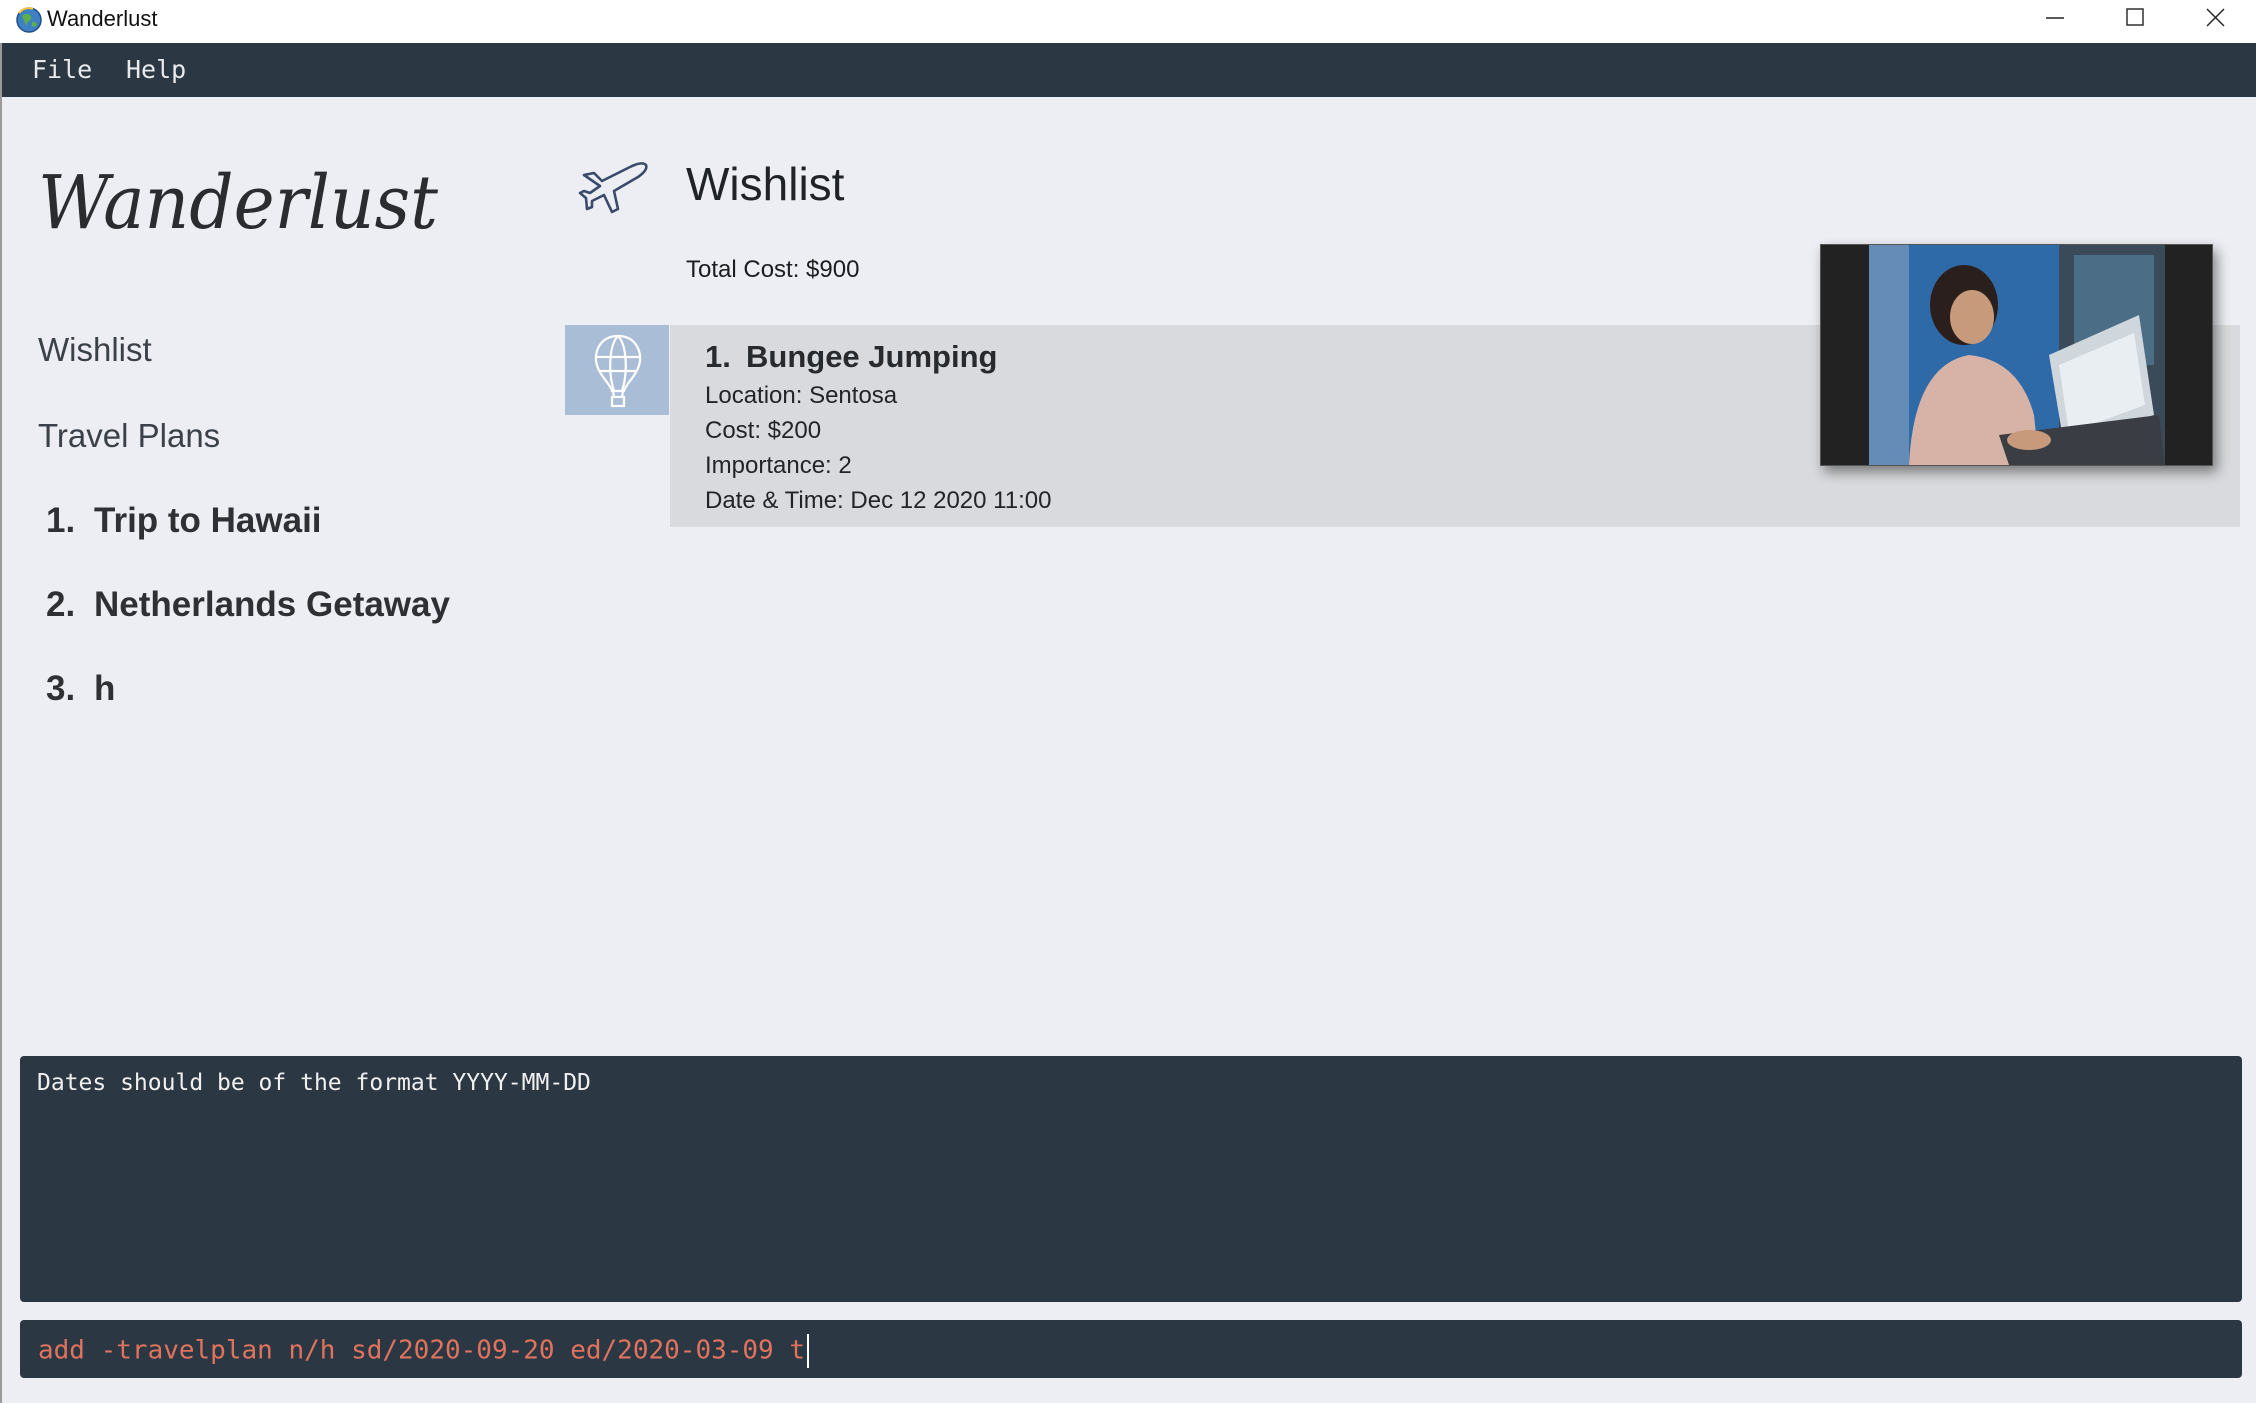  I want to click on video-frame, so click(2017, 355).